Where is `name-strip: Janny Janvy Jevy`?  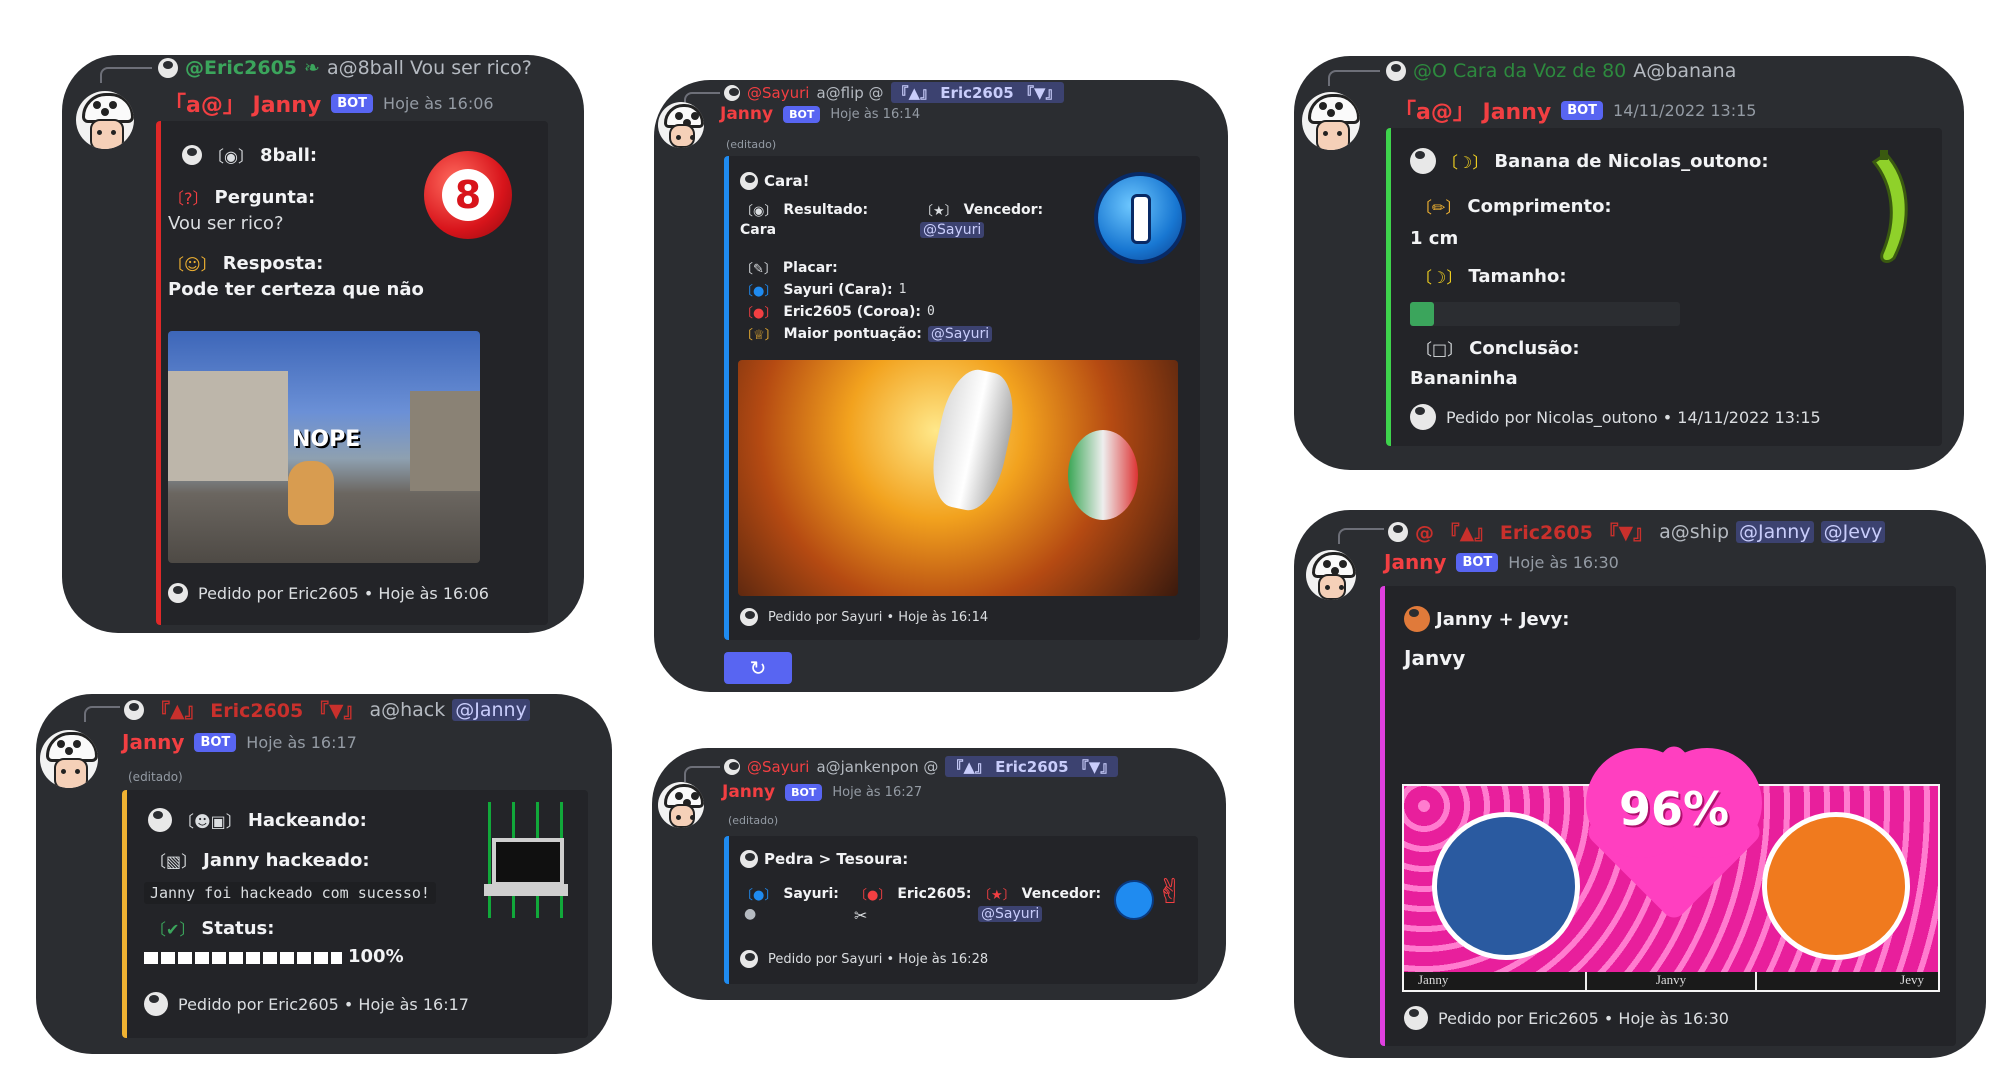
name-strip: Janny Janvy Jevy is located at coordinates (1671, 981).